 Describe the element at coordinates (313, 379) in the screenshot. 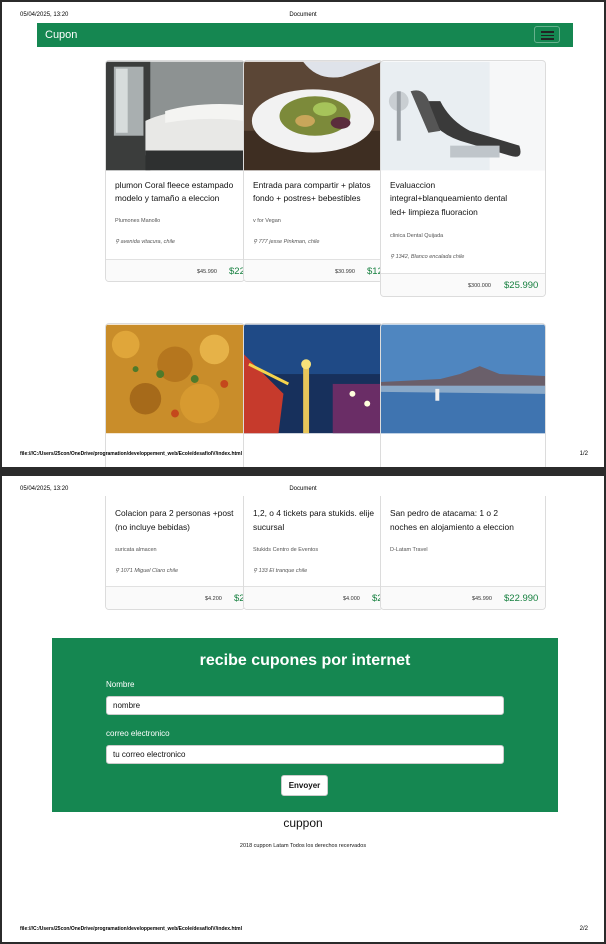

I see `amusement-park-photo` at that location.